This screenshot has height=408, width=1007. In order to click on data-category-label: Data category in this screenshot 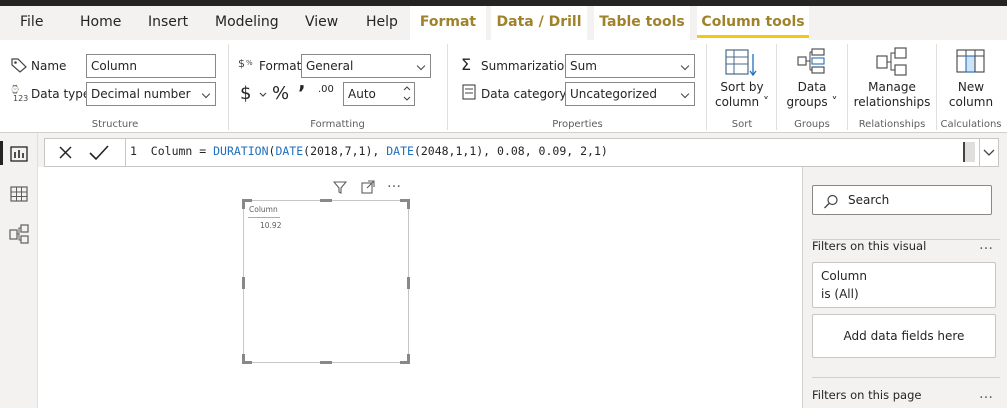, I will do `click(524, 94)`.